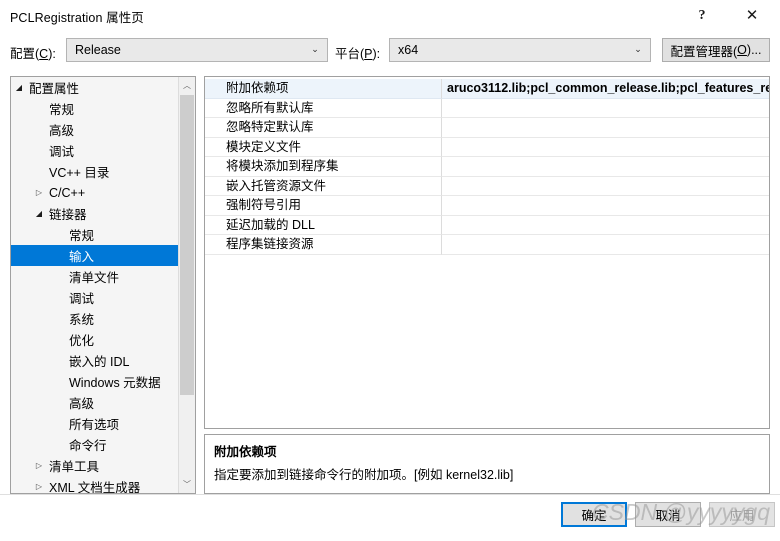 Image resolution: width=780 pixels, height=541 pixels. What do you see at coordinates (323, 206) in the screenshot?
I see `property-name: 强制符号引用` at bounding box center [323, 206].